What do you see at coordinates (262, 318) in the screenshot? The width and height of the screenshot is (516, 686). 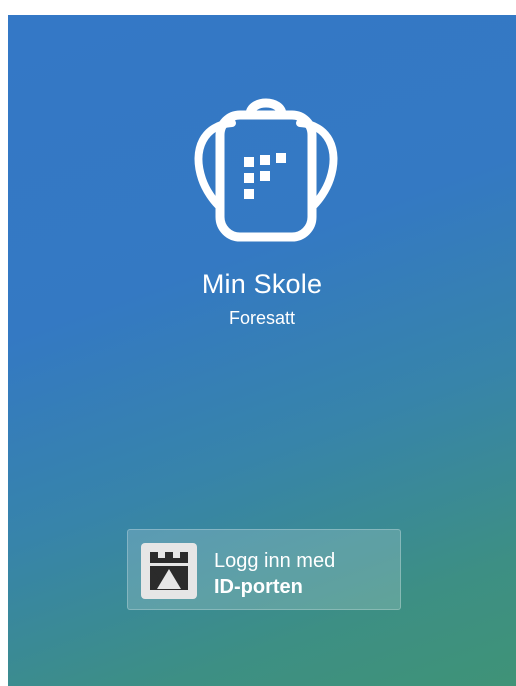 I see `app-subtitle: Foresatt` at bounding box center [262, 318].